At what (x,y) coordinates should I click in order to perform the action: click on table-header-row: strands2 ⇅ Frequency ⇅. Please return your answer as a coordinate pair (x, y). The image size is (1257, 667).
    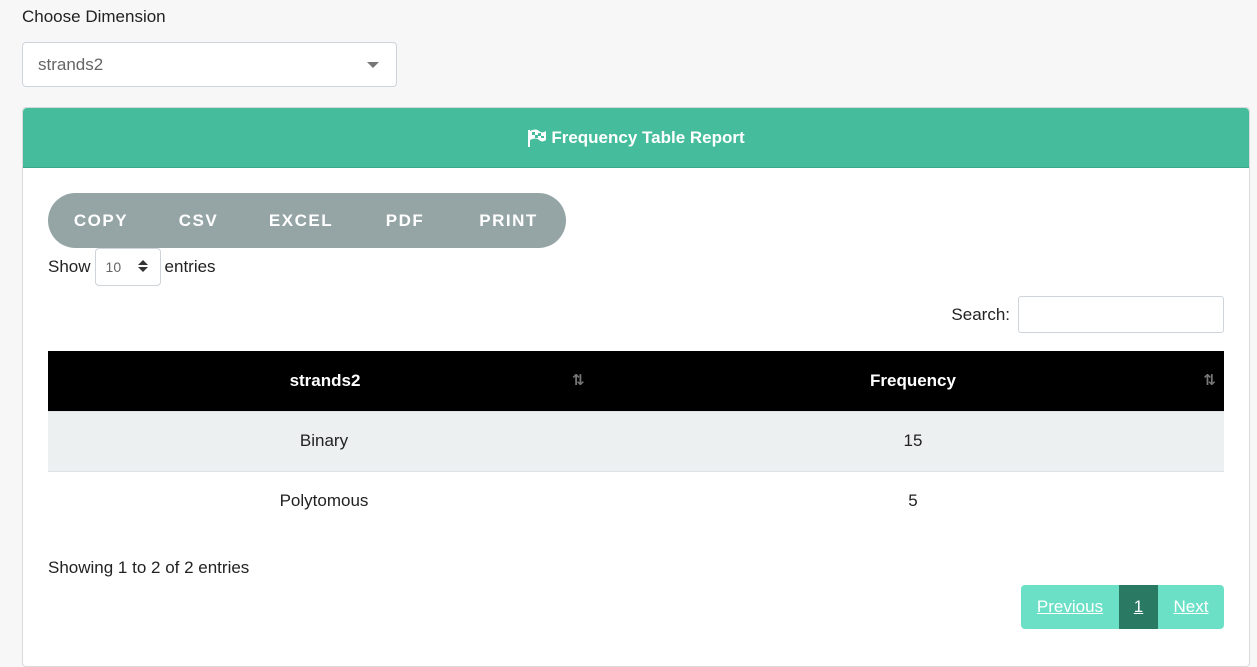
    Looking at the image, I should click on (636, 381).